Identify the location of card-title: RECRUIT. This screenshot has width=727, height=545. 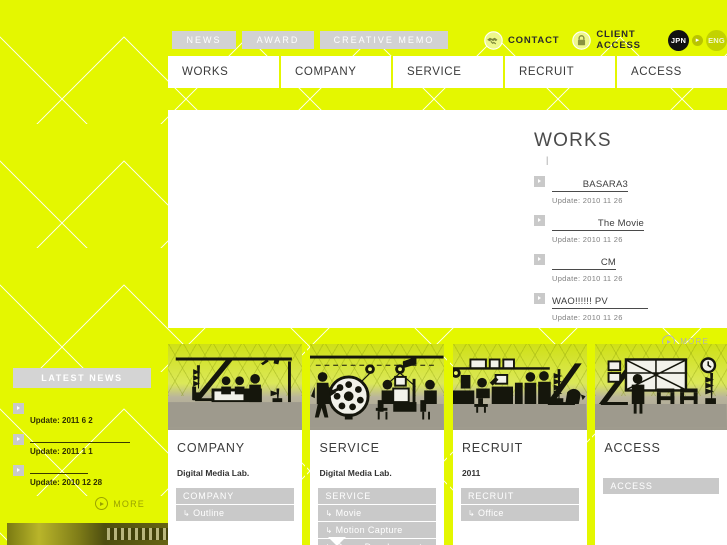
(492, 448).